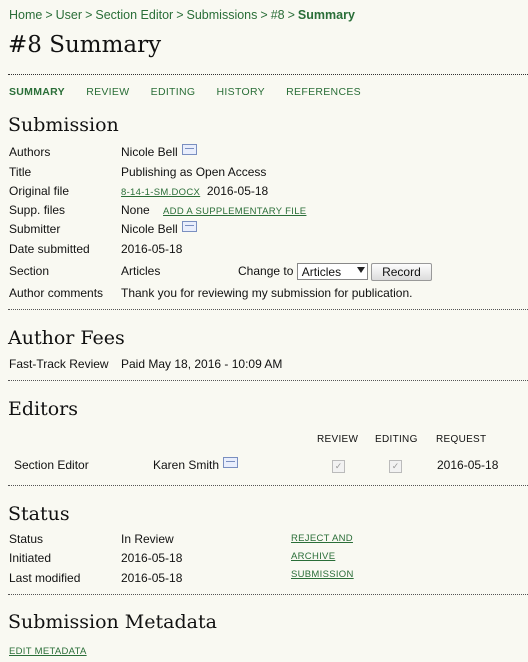 The height and width of the screenshot is (662, 528). What do you see at coordinates (173, 92) in the screenshot?
I see `tab-editing: EDITING` at bounding box center [173, 92].